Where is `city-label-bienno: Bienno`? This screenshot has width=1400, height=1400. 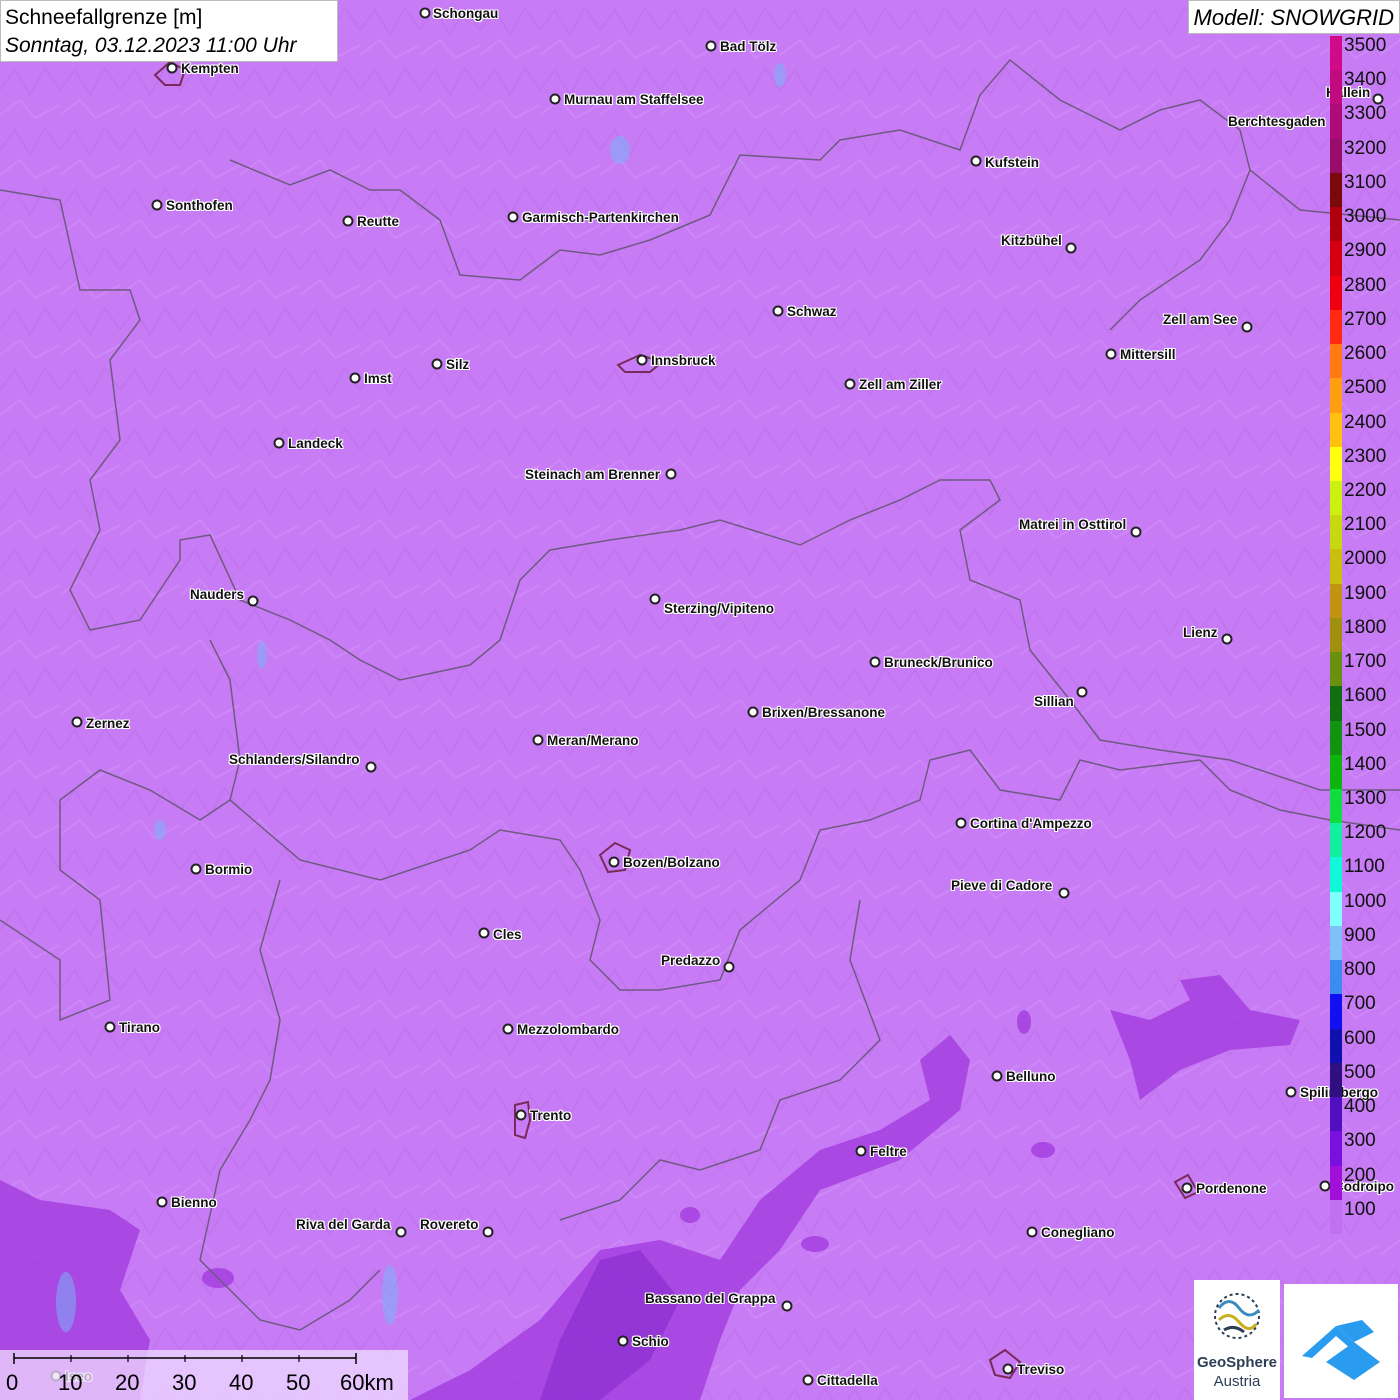
city-label-bienno: Bienno is located at coordinates (194, 1202).